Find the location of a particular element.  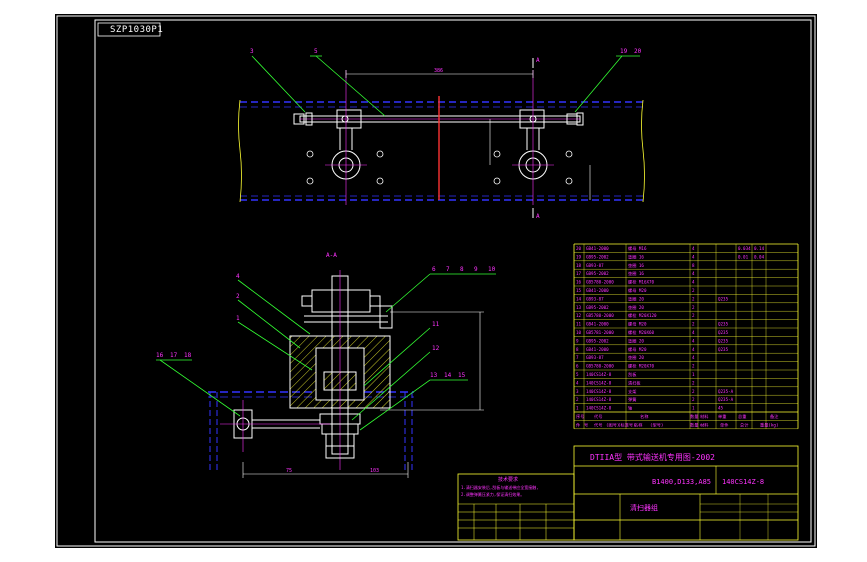

parts-row-number: 3 is located at coordinates (577, 391).